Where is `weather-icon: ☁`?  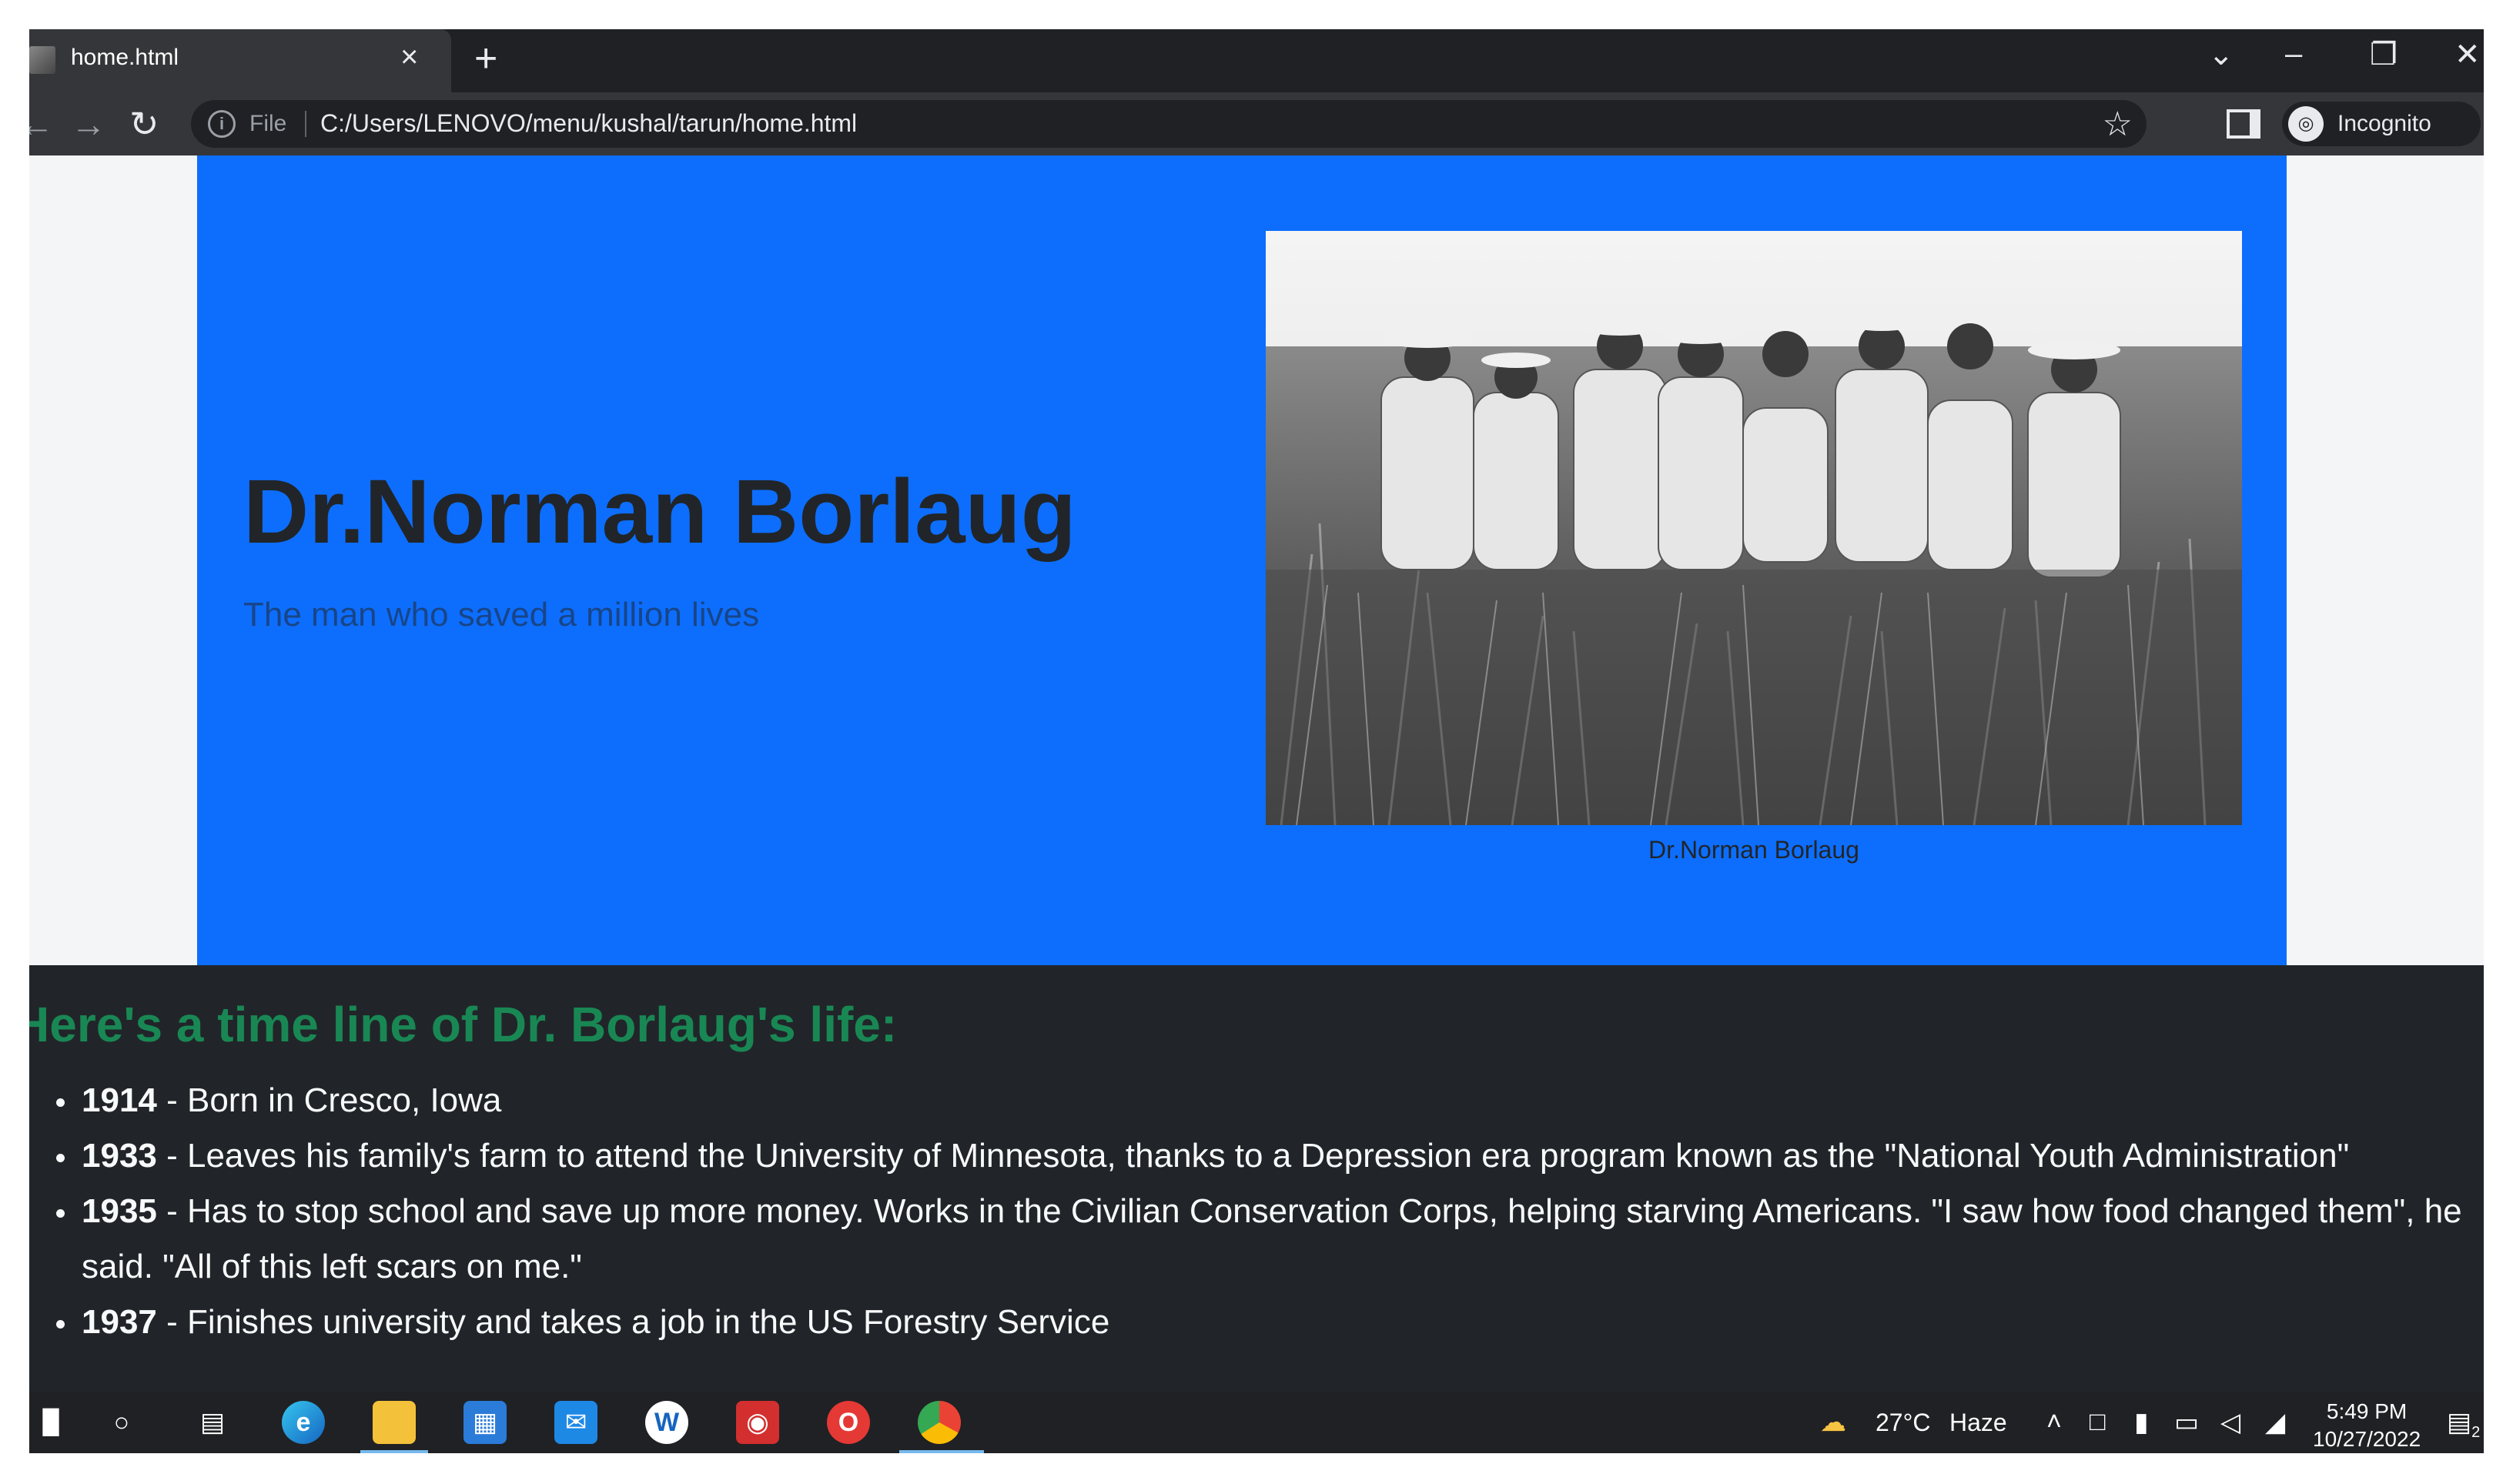
weather-icon: ☁ is located at coordinates (1833, 1423).